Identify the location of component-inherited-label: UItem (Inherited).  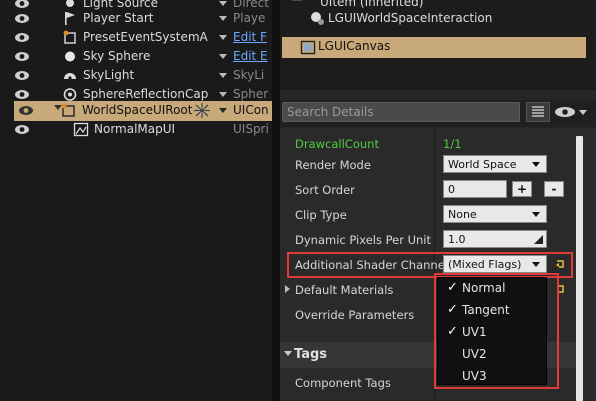
(371, 4).